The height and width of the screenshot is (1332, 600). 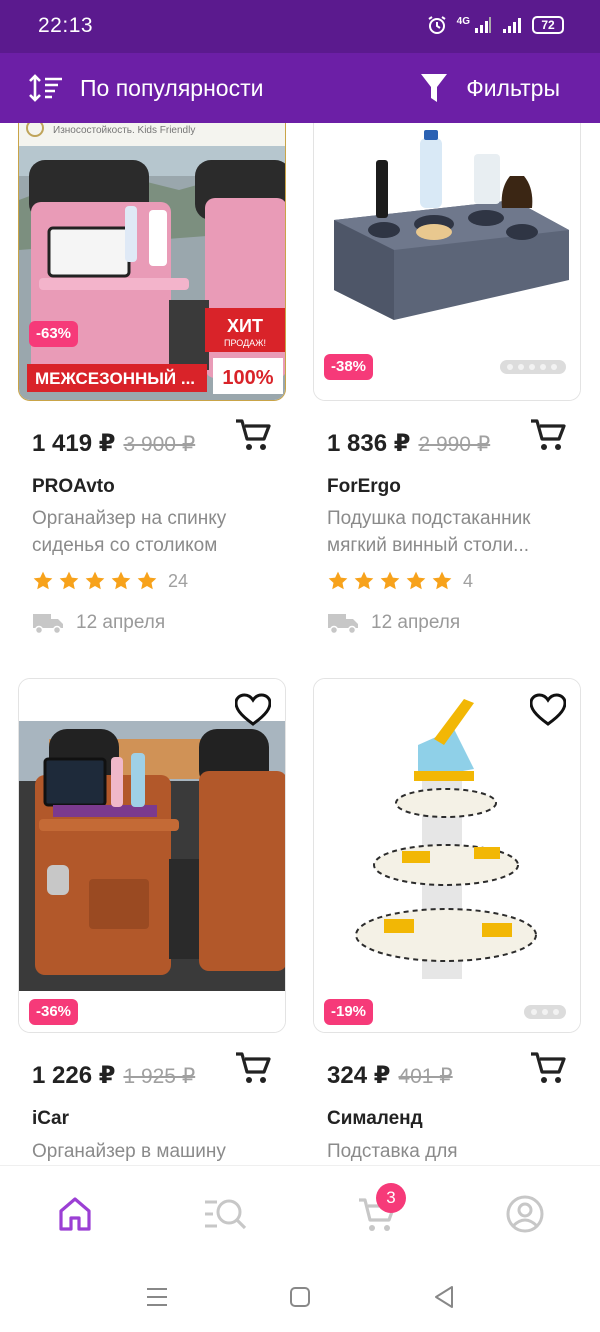 What do you see at coordinates (247, 378) in the screenshot?
I see `svg-text: 100%` at bounding box center [247, 378].